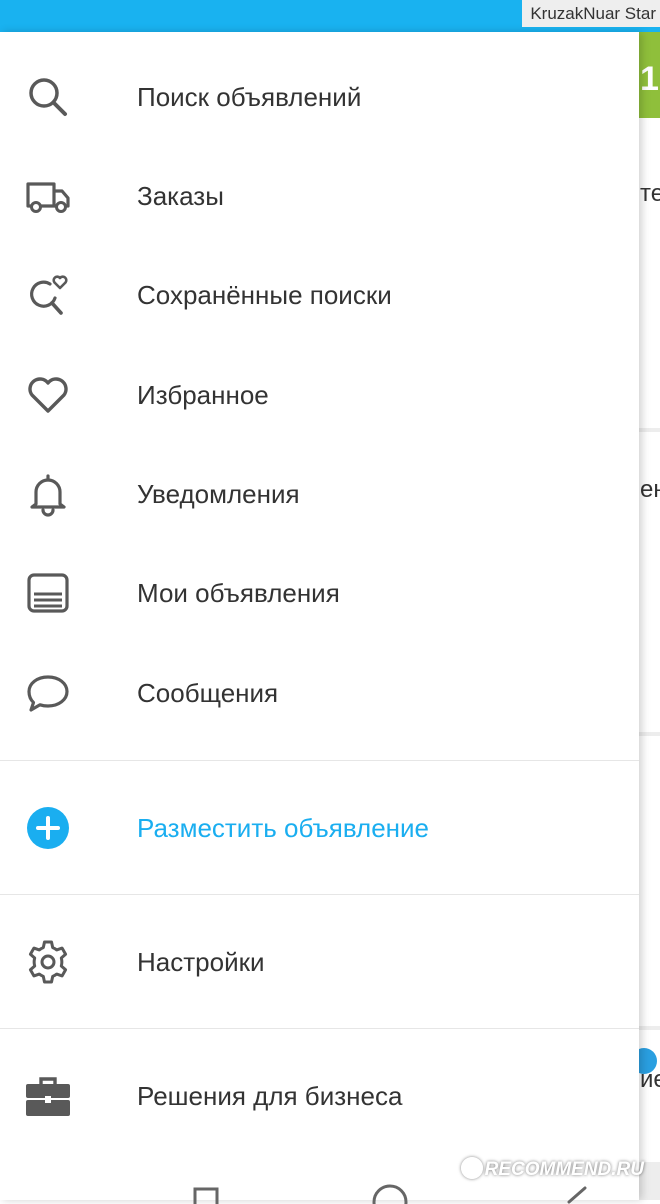 This screenshot has width=660, height=1204. What do you see at coordinates (283, 828) in the screenshot?
I see `drawer-item-label: Разместить объявление` at bounding box center [283, 828].